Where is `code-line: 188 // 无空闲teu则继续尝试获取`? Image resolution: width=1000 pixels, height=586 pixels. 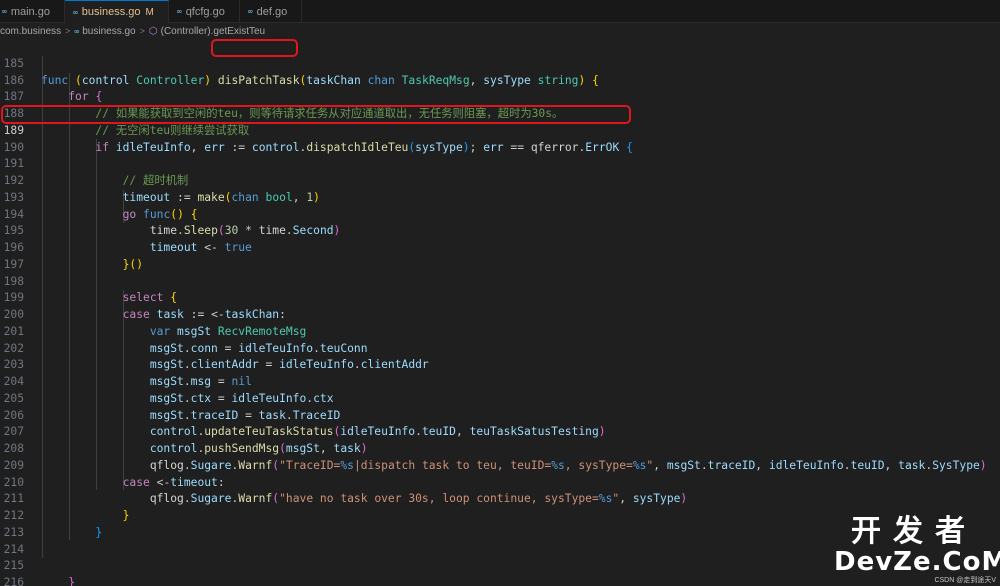
code-line: 188 // 无空闲teu则继续尝试获取 is located at coordinates (500, 113).